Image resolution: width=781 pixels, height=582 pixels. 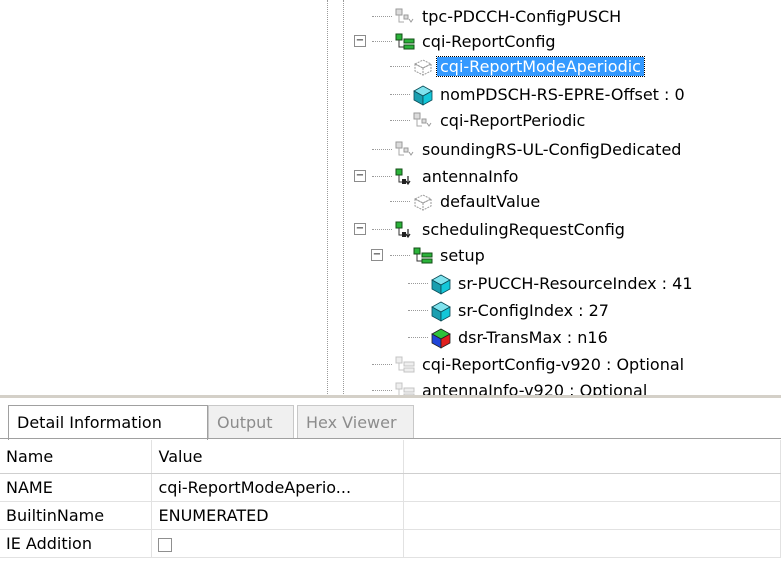 I want to click on tree-node-label: setup, so click(x=462, y=255).